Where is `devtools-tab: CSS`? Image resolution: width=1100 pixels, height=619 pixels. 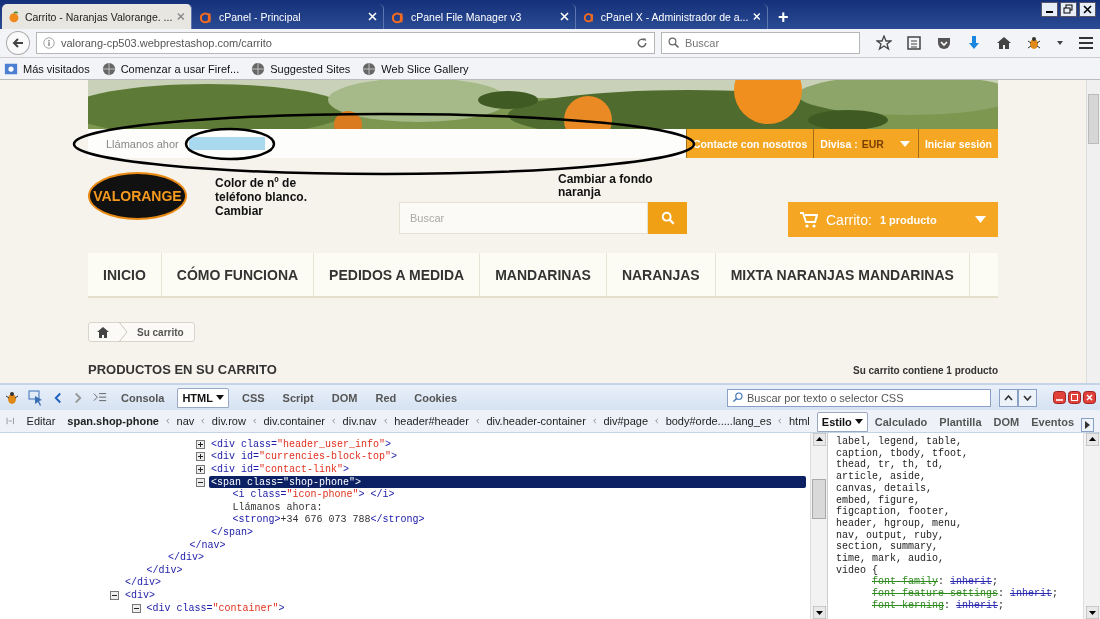 devtools-tab: CSS is located at coordinates (253, 397).